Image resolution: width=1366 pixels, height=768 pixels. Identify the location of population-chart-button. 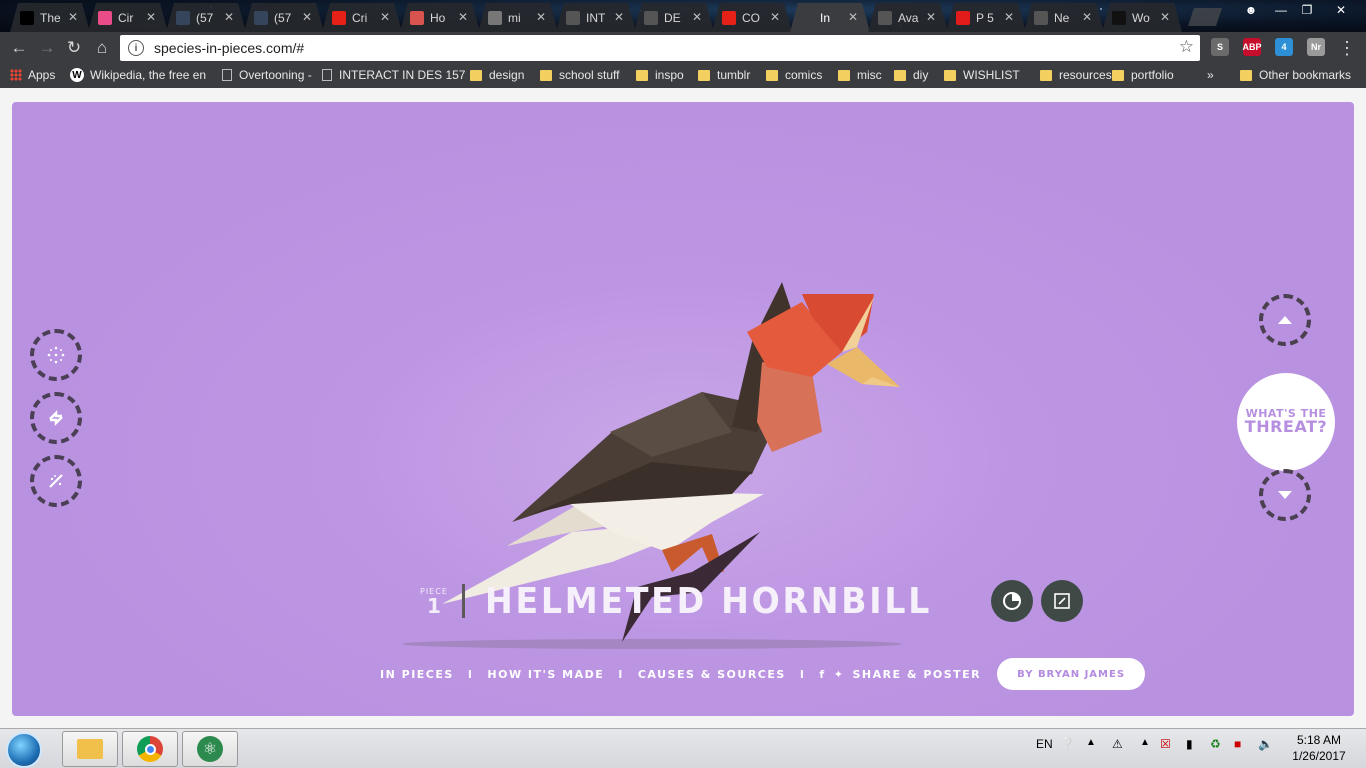
(1011, 601).